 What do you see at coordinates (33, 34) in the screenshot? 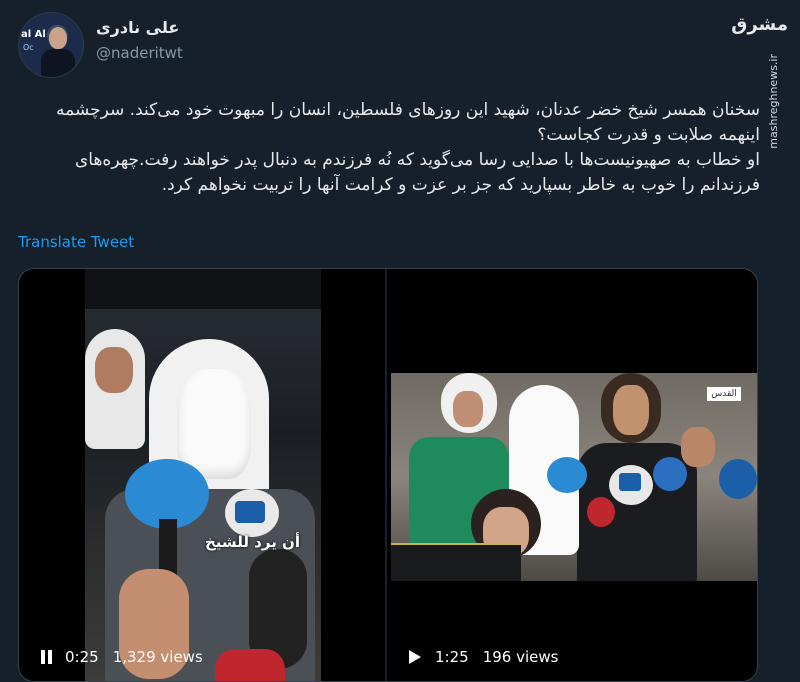
I see `avatar-text: al Al` at bounding box center [33, 34].